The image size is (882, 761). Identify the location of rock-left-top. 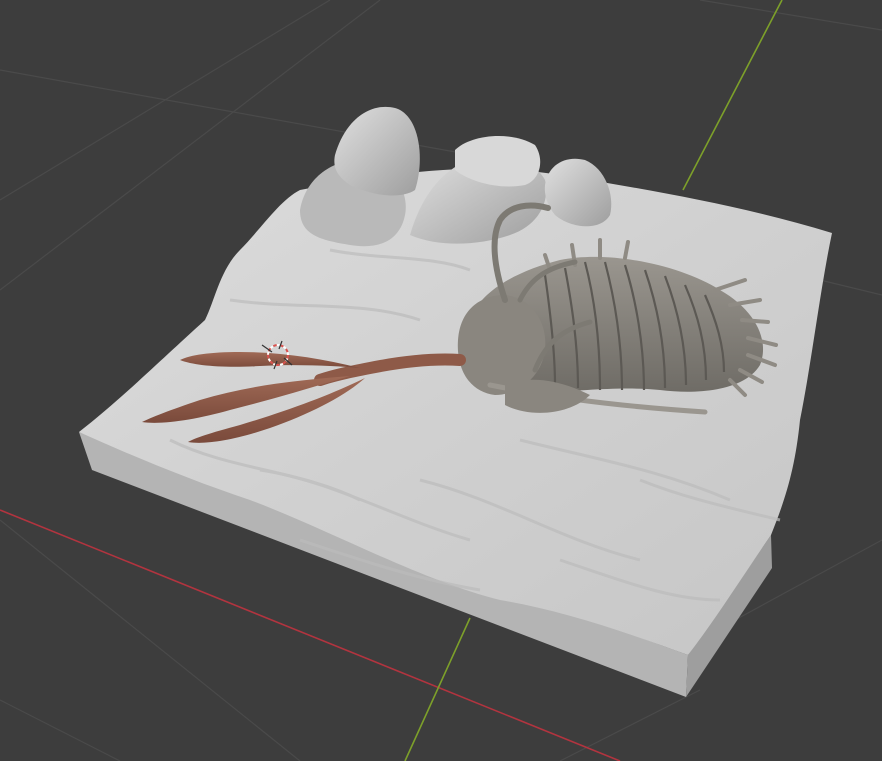
(377, 151).